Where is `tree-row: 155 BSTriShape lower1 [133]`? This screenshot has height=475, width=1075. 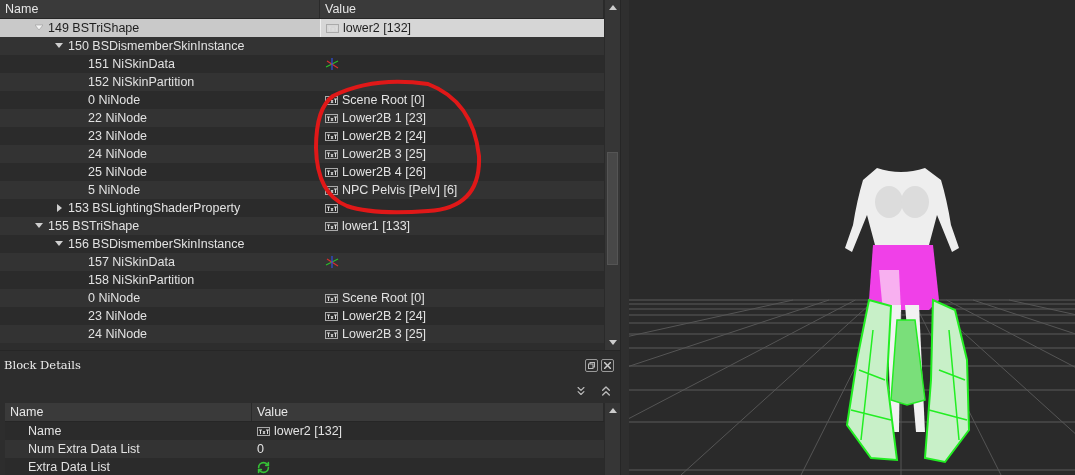
tree-row: 155 BSTriShape lower1 [133] is located at coordinates (302, 226).